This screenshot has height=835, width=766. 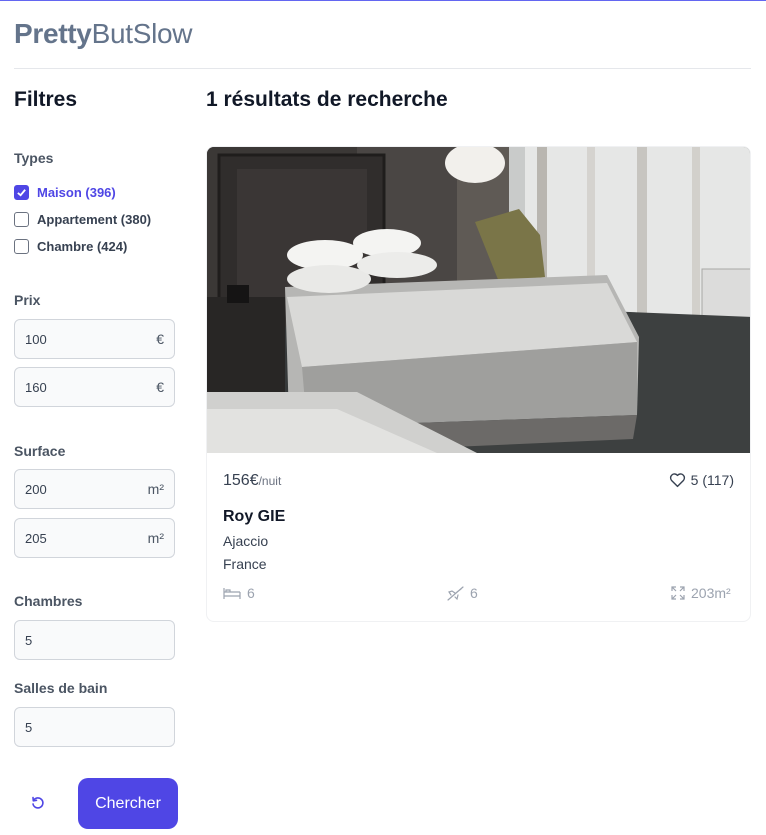 What do you see at coordinates (29, 640) in the screenshot?
I see `rooms-value: 5` at bounding box center [29, 640].